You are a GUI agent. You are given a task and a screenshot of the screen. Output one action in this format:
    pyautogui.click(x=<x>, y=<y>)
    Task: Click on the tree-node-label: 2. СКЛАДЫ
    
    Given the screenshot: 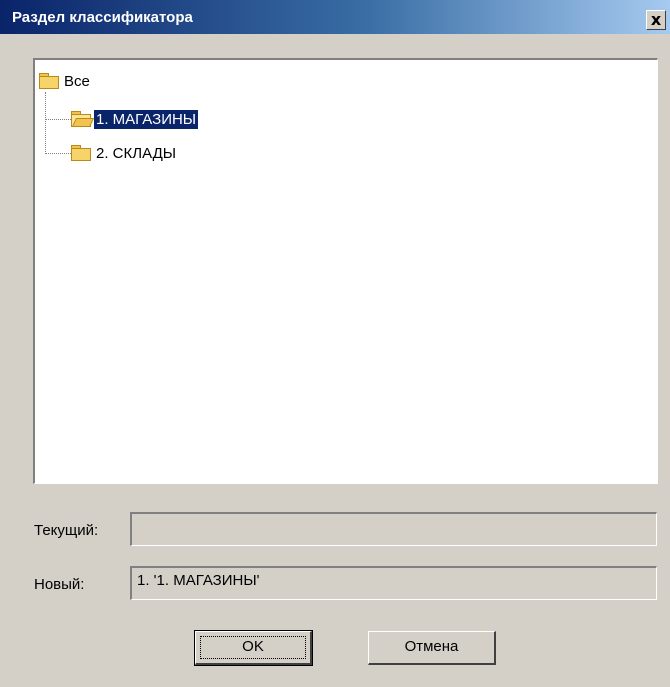 What is the action you would take?
    pyautogui.click(x=136, y=153)
    